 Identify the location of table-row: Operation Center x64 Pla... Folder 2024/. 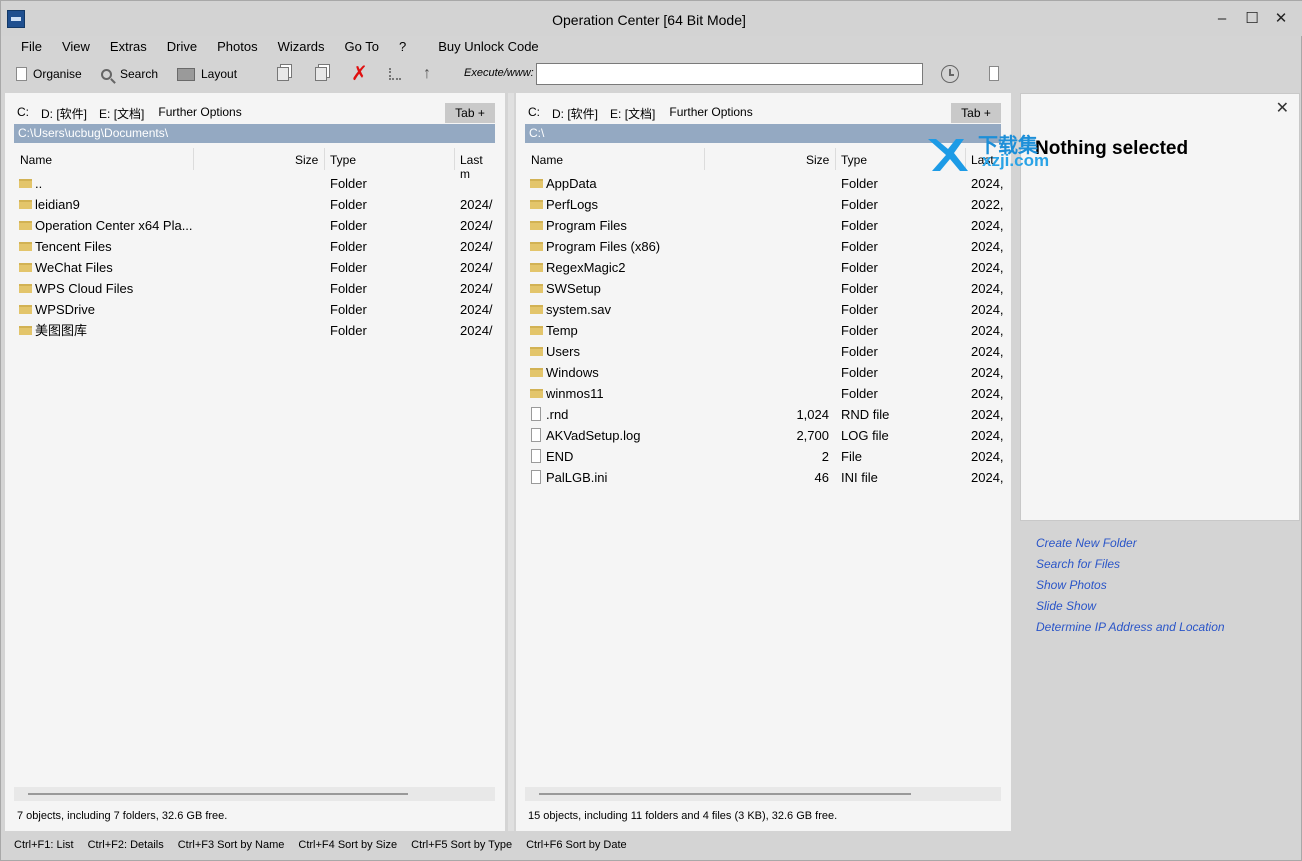
(254, 225).